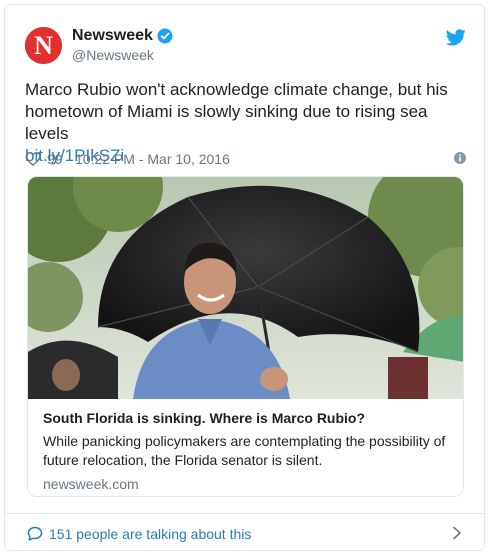 The width and height of the screenshot is (489, 555). Describe the element at coordinates (33, 159) in the screenshot. I see `heart-icon` at that location.